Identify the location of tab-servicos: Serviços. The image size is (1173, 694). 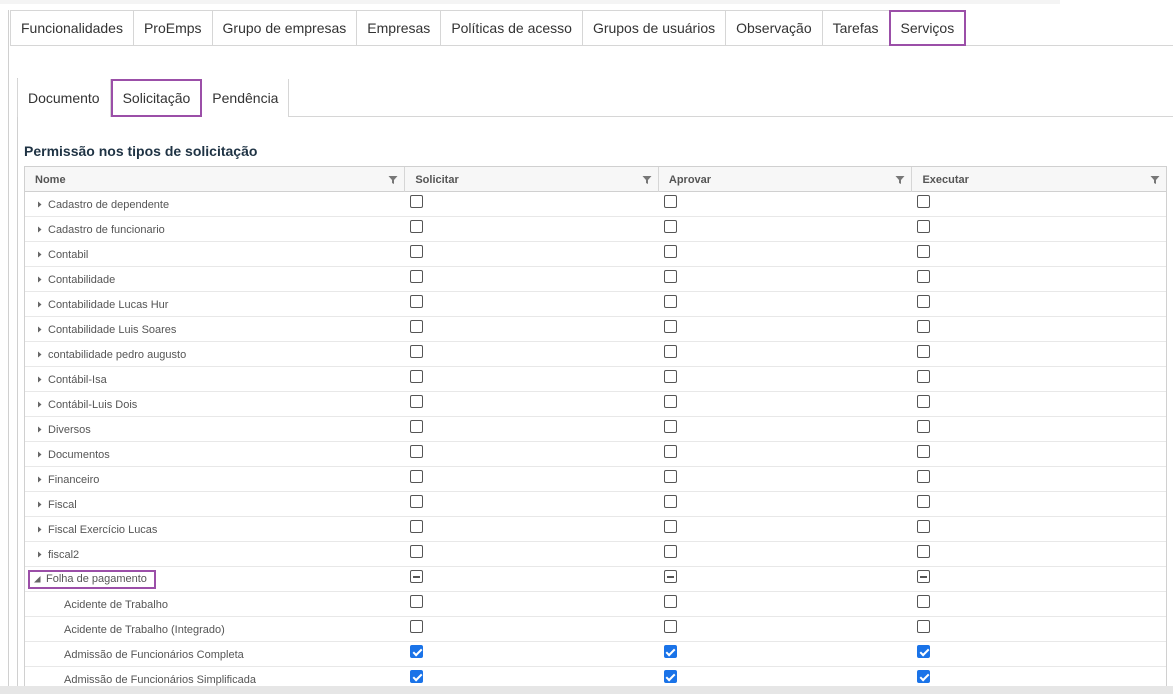
(927, 28).